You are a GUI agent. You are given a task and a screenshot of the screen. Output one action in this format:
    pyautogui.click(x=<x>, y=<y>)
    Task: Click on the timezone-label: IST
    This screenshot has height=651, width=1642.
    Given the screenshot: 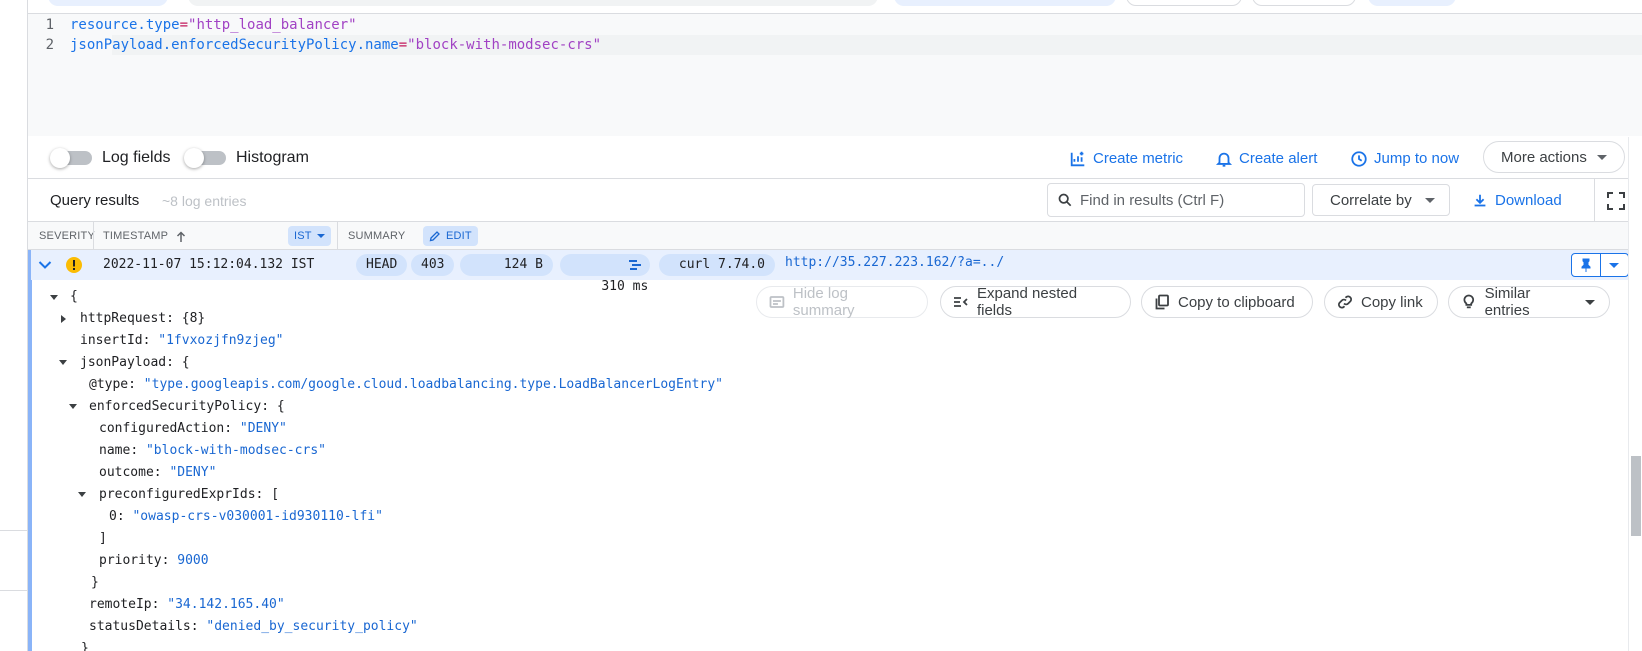 What is the action you would take?
    pyautogui.click(x=303, y=236)
    